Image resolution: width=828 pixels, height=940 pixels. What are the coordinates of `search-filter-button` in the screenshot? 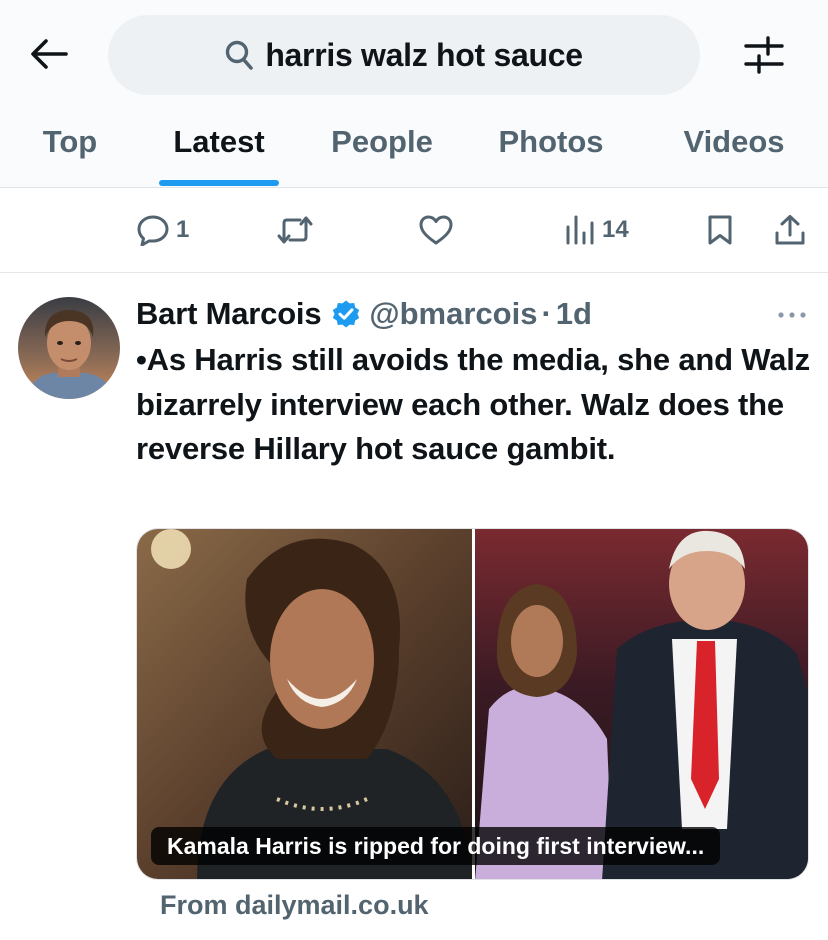 It's located at (764, 55).